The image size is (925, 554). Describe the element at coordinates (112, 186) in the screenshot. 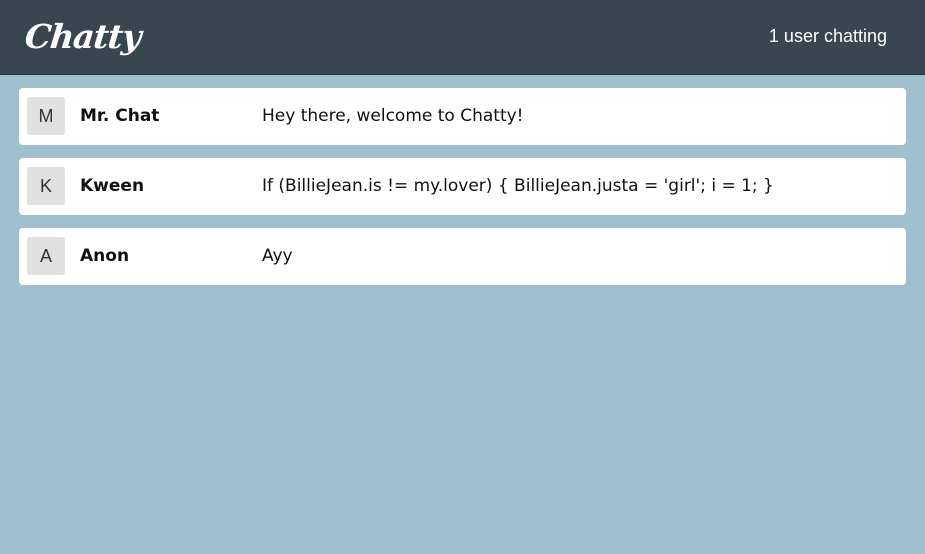

I see `message-username: Kween` at that location.